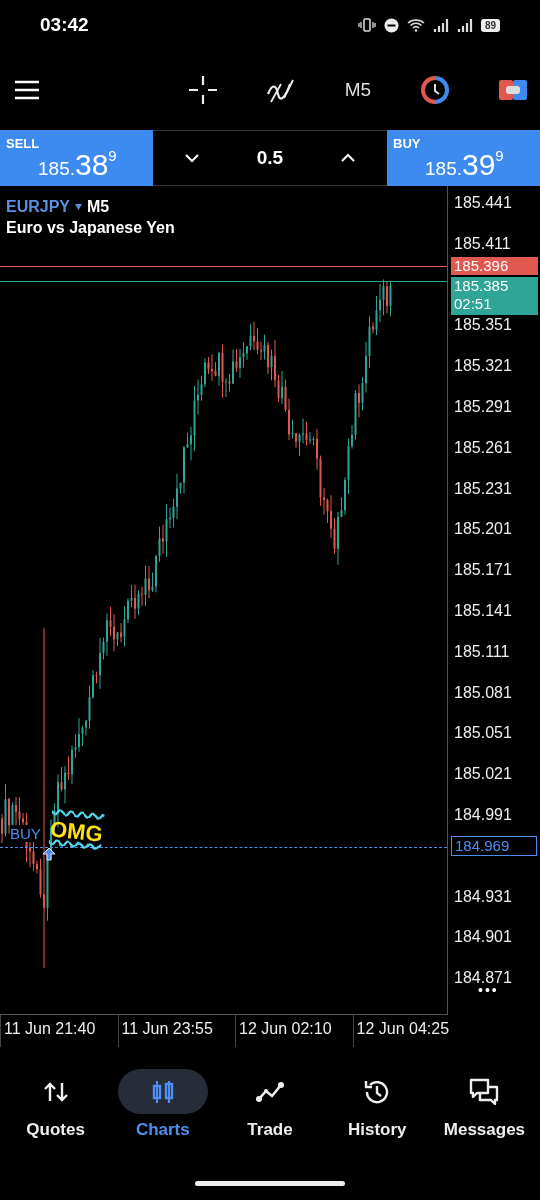 This screenshot has width=540, height=1200. What do you see at coordinates (494, 266) in the screenshot?
I see `ask-price-label: 185.396` at bounding box center [494, 266].